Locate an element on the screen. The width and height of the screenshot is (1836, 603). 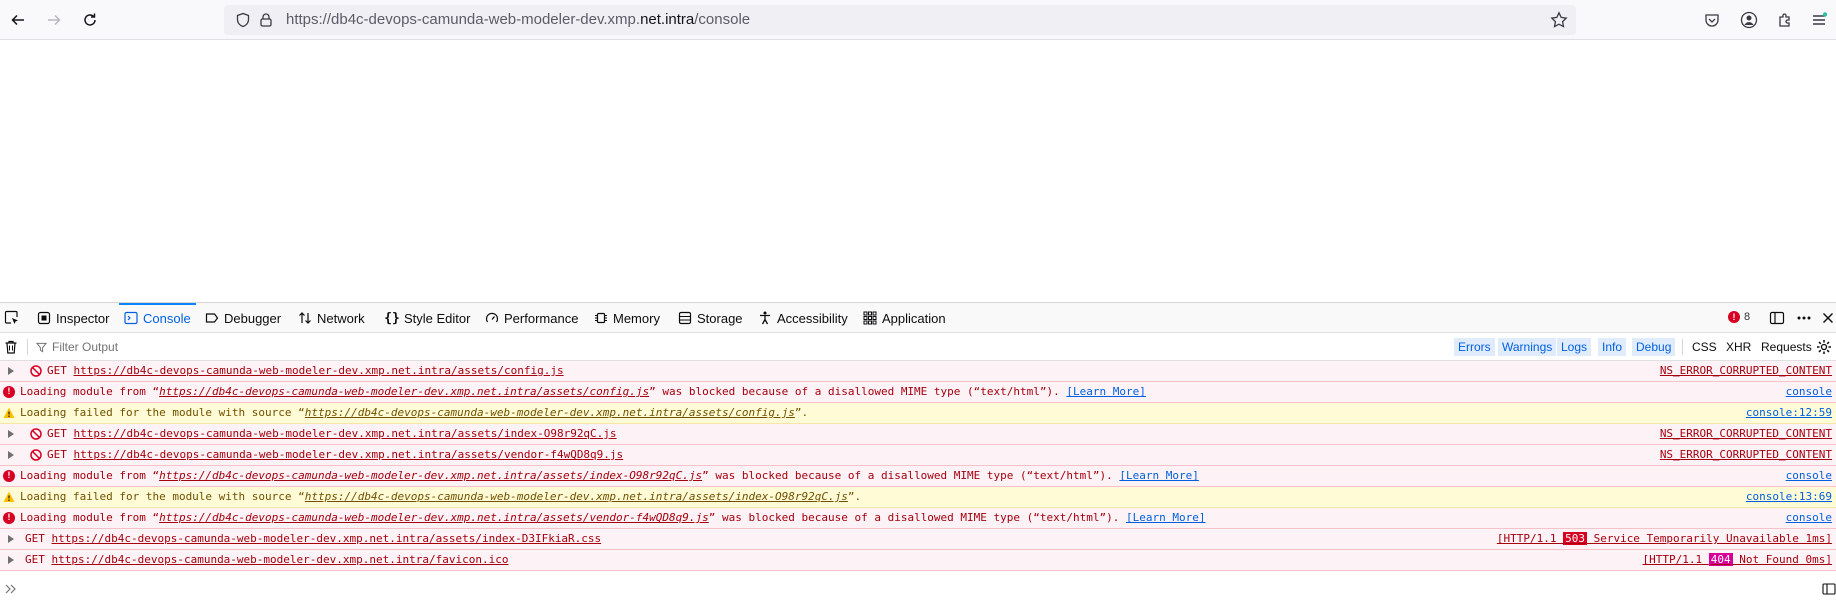
message-source: console:13:69 is located at coordinates (1789, 497).